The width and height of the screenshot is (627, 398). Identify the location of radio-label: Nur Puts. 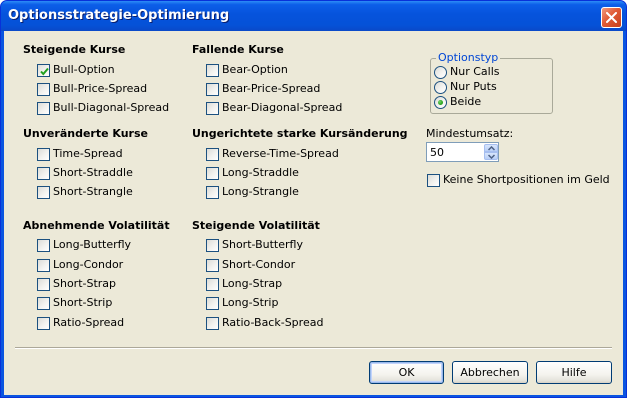
(473, 86).